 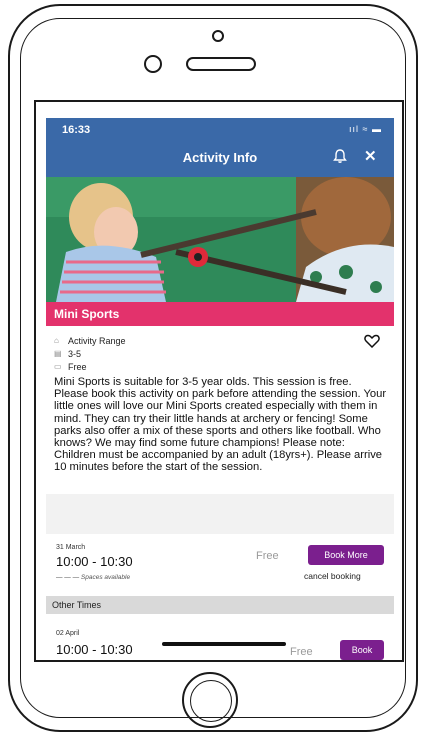 What do you see at coordinates (77, 366) in the screenshot?
I see `meta-price-label: Free` at bounding box center [77, 366].